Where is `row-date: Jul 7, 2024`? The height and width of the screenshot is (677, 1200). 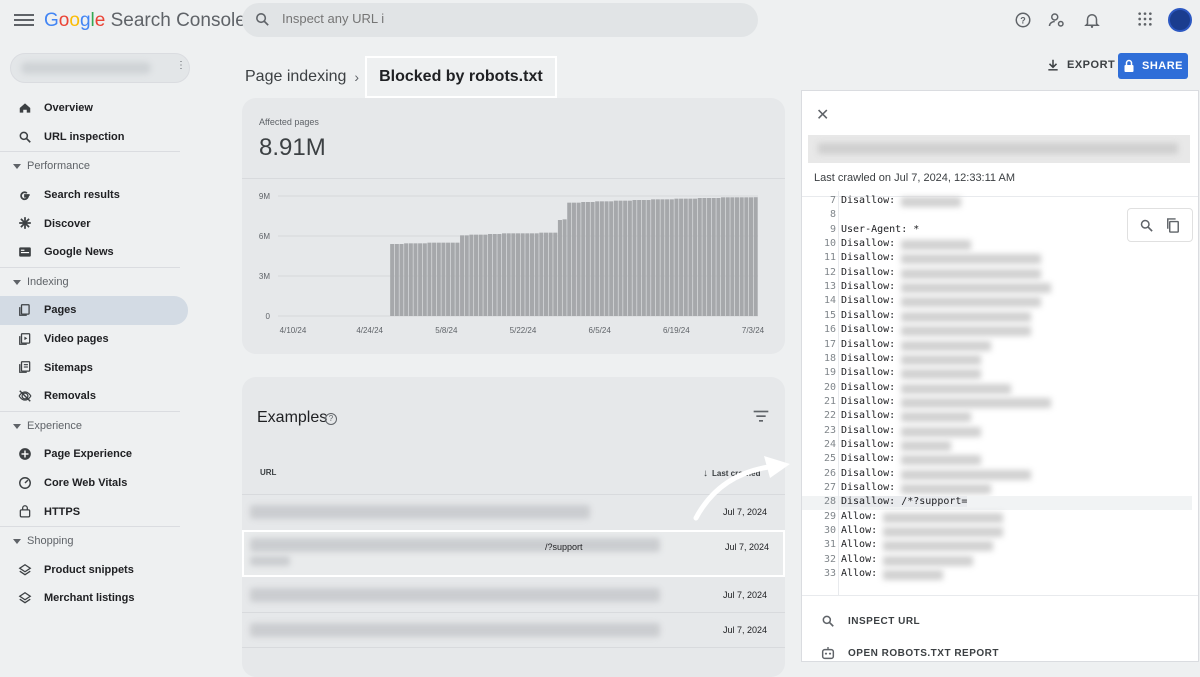 row-date: Jul 7, 2024 is located at coordinates (745, 594).